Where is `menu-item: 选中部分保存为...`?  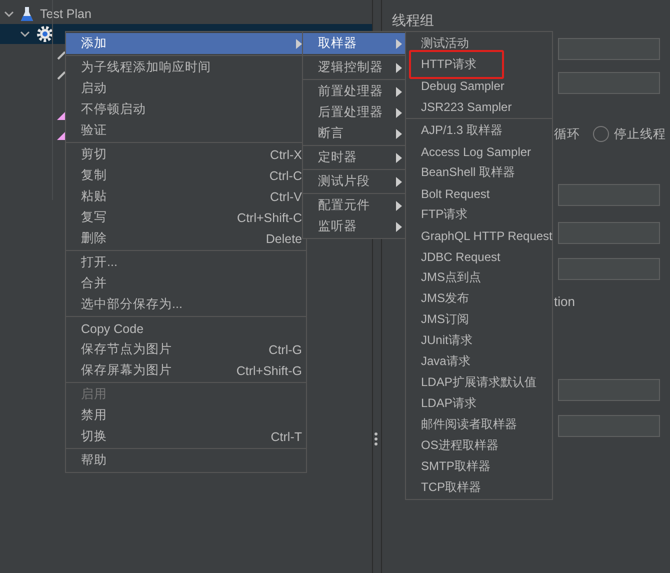
menu-item: 选中部分保存为... is located at coordinates (186, 304).